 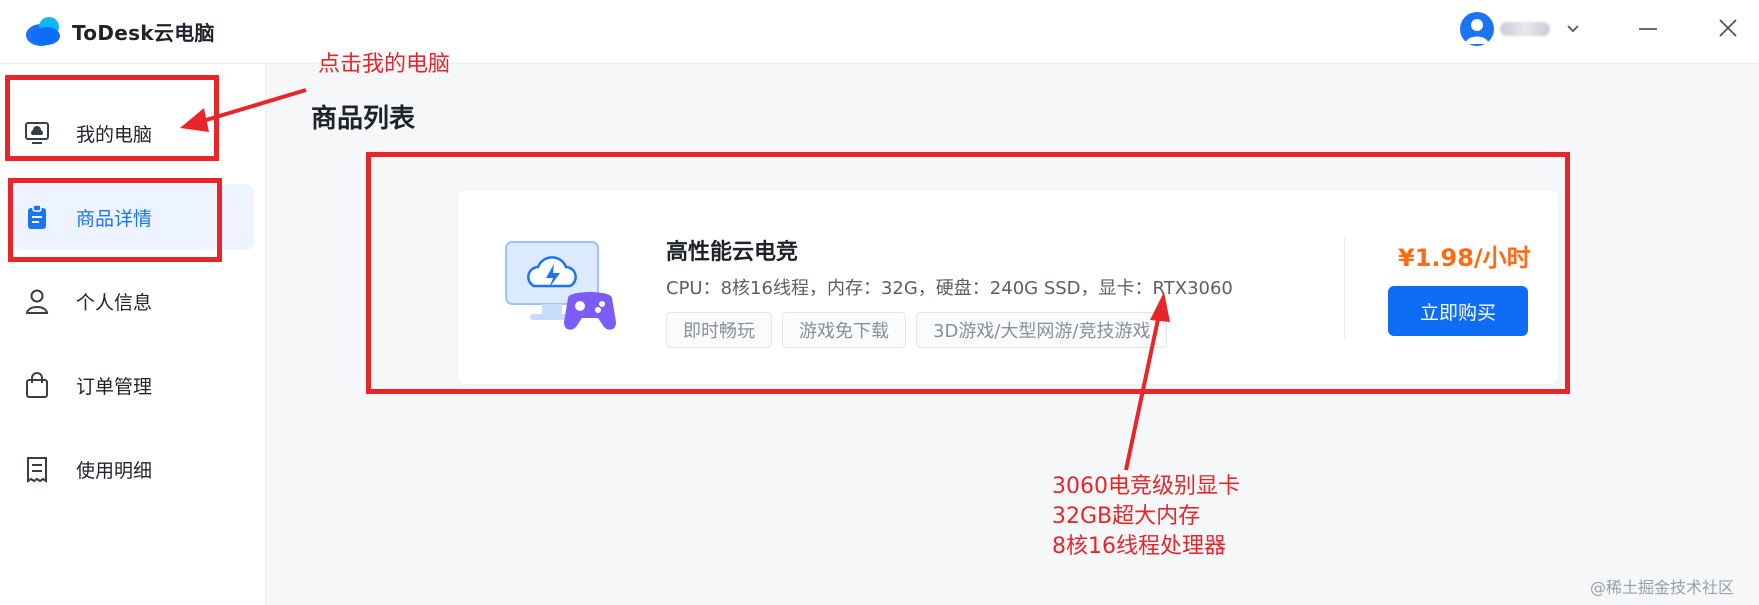 I want to click on user-icon, so click(x=37, y=301).